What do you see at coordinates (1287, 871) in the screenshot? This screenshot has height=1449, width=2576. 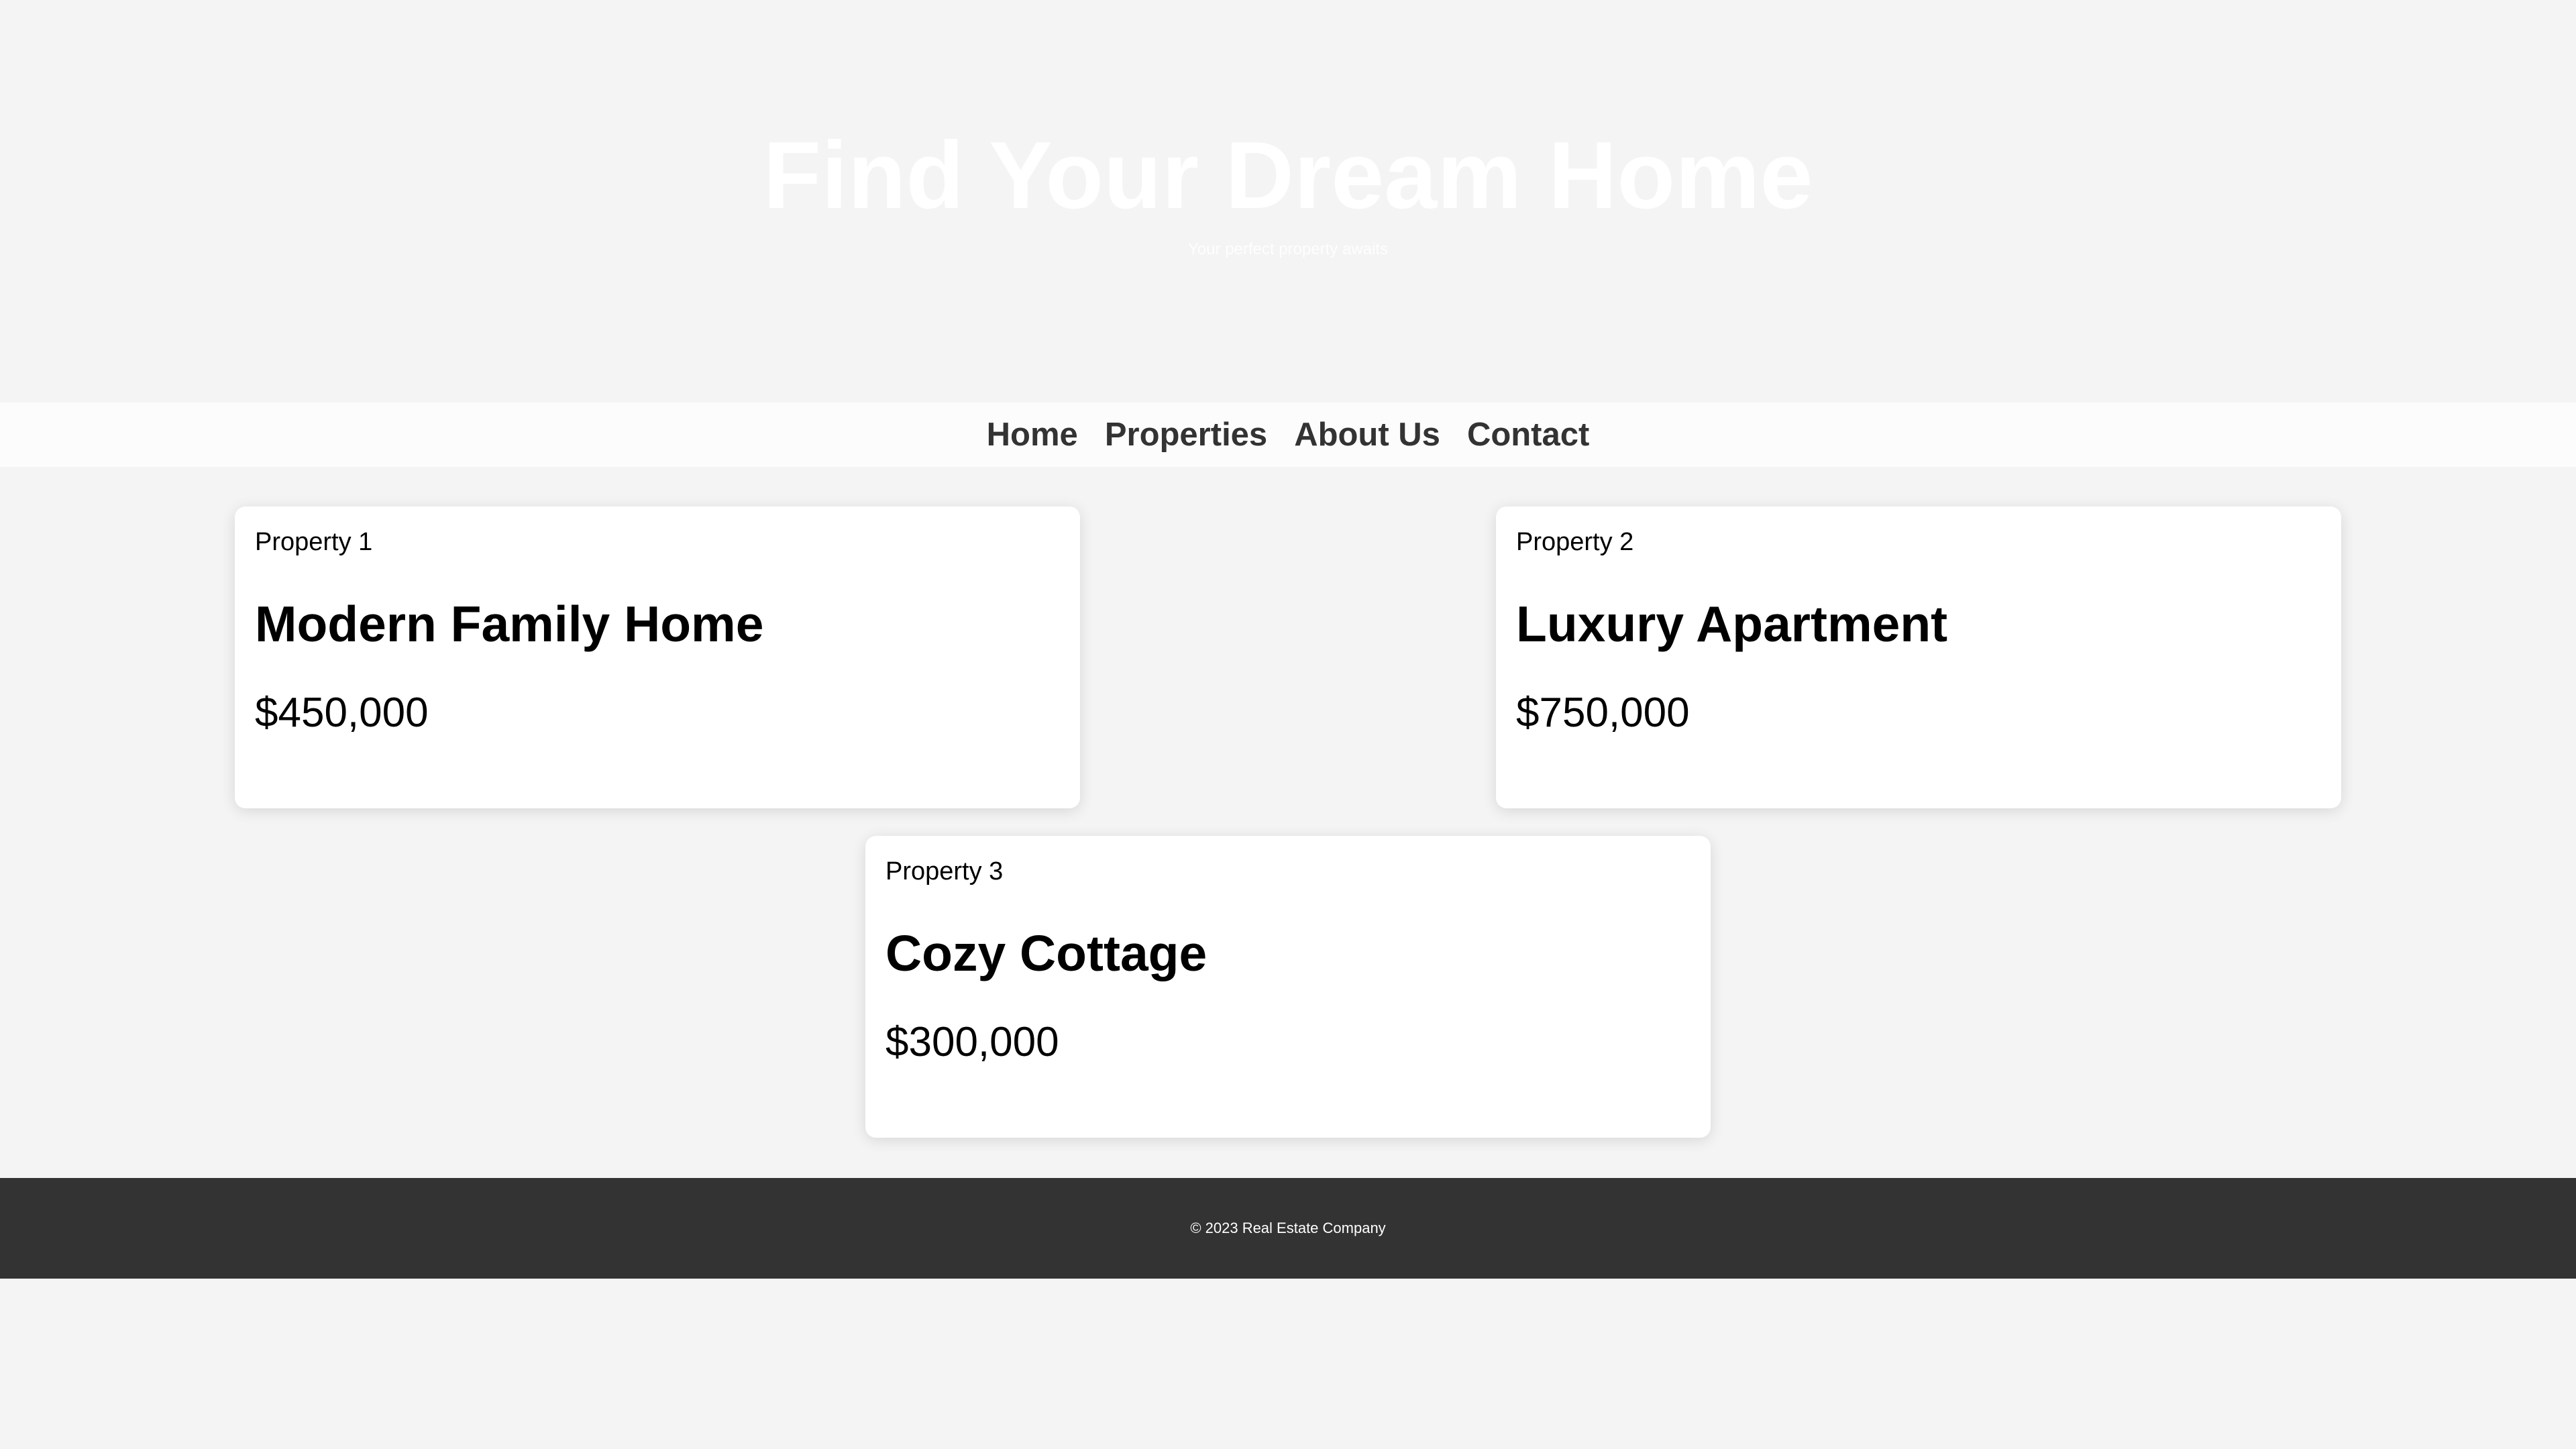 I see `property-image: Property 3` at bounding box center [1287, 871].